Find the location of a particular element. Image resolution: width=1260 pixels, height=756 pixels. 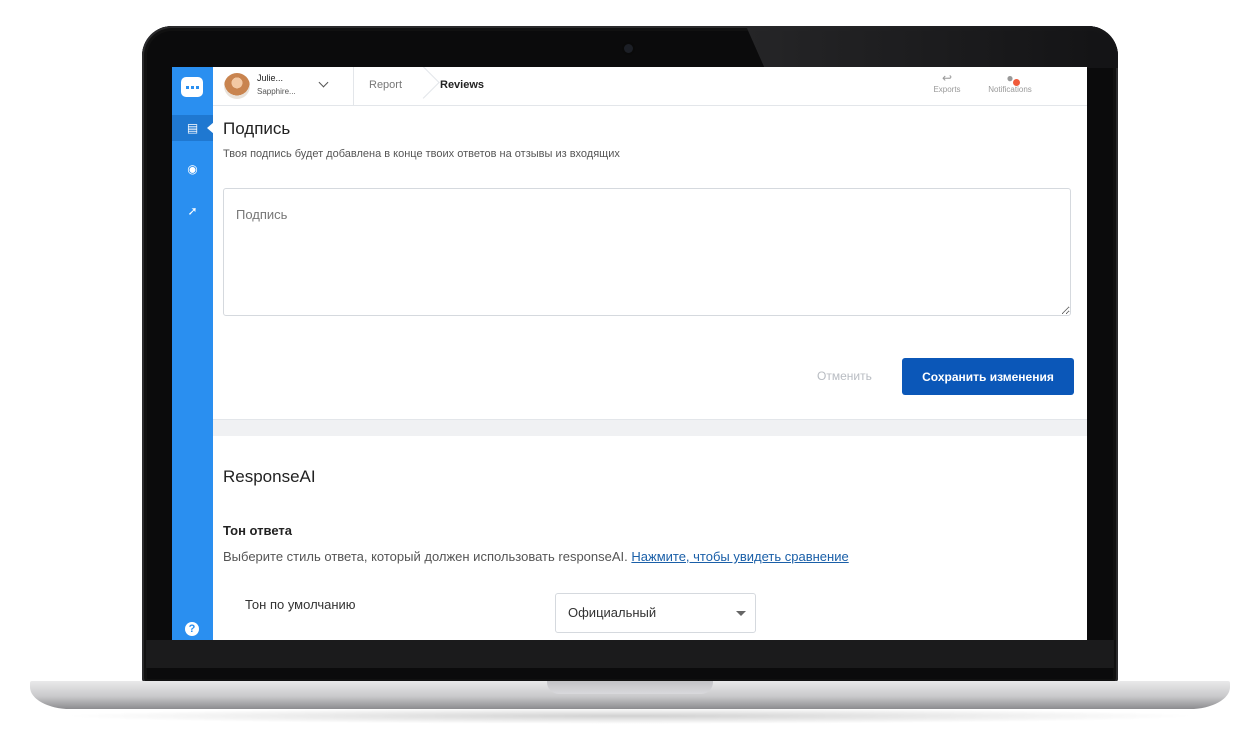

notification-badge is located at coordinates (1016, 82).